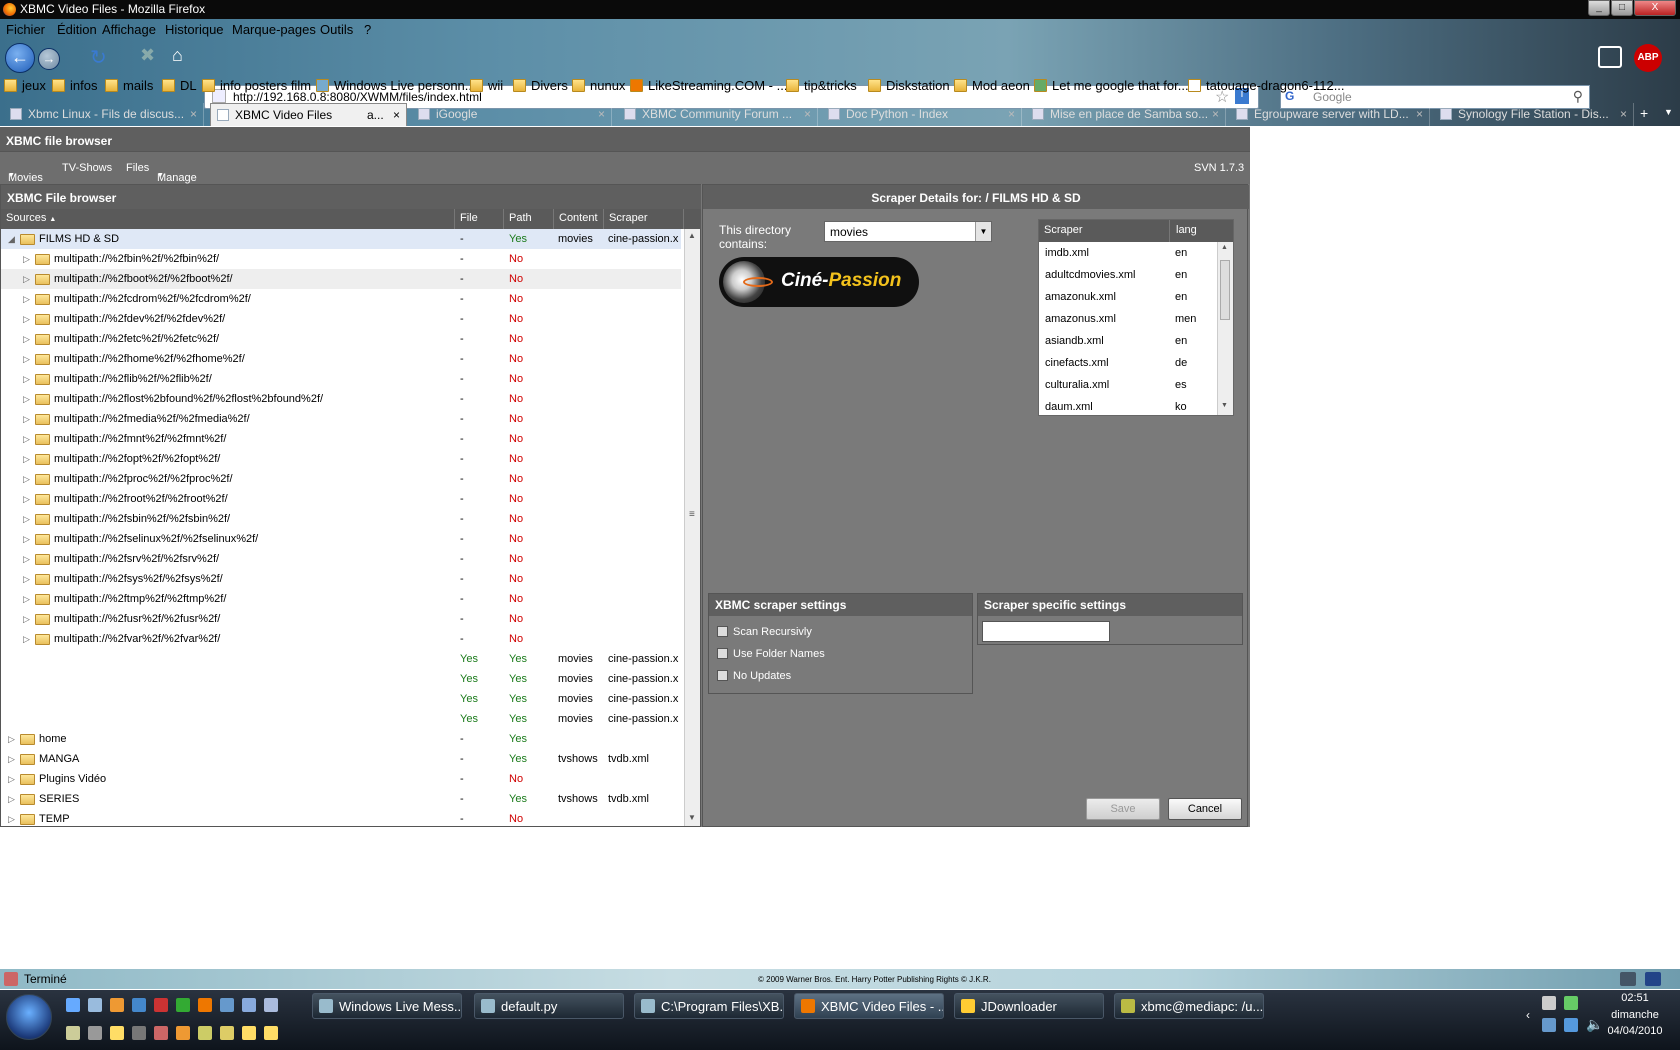 Image resolution: width=1680 pixels, height=1050 pixels. Describe the element at coordinates (644, 219) in the screenshot. I see `col-scraper: Scraper` at that location.